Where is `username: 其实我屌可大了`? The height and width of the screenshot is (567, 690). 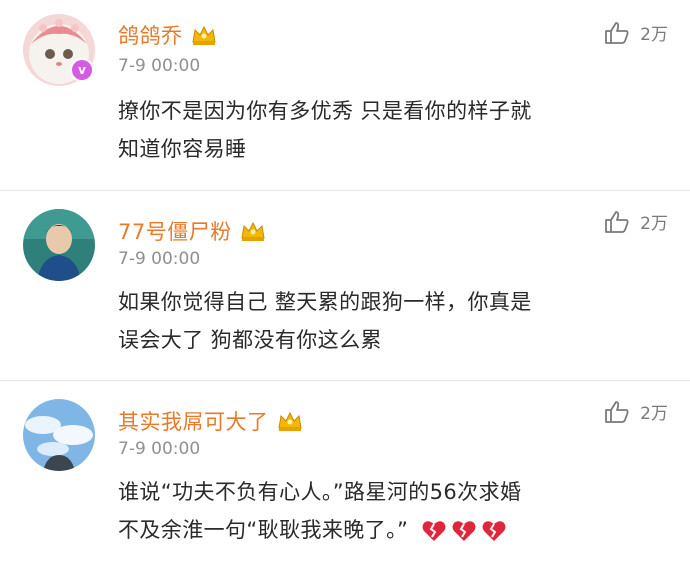 username: 其实我屌可大了 is located at coordinates (193, 421).